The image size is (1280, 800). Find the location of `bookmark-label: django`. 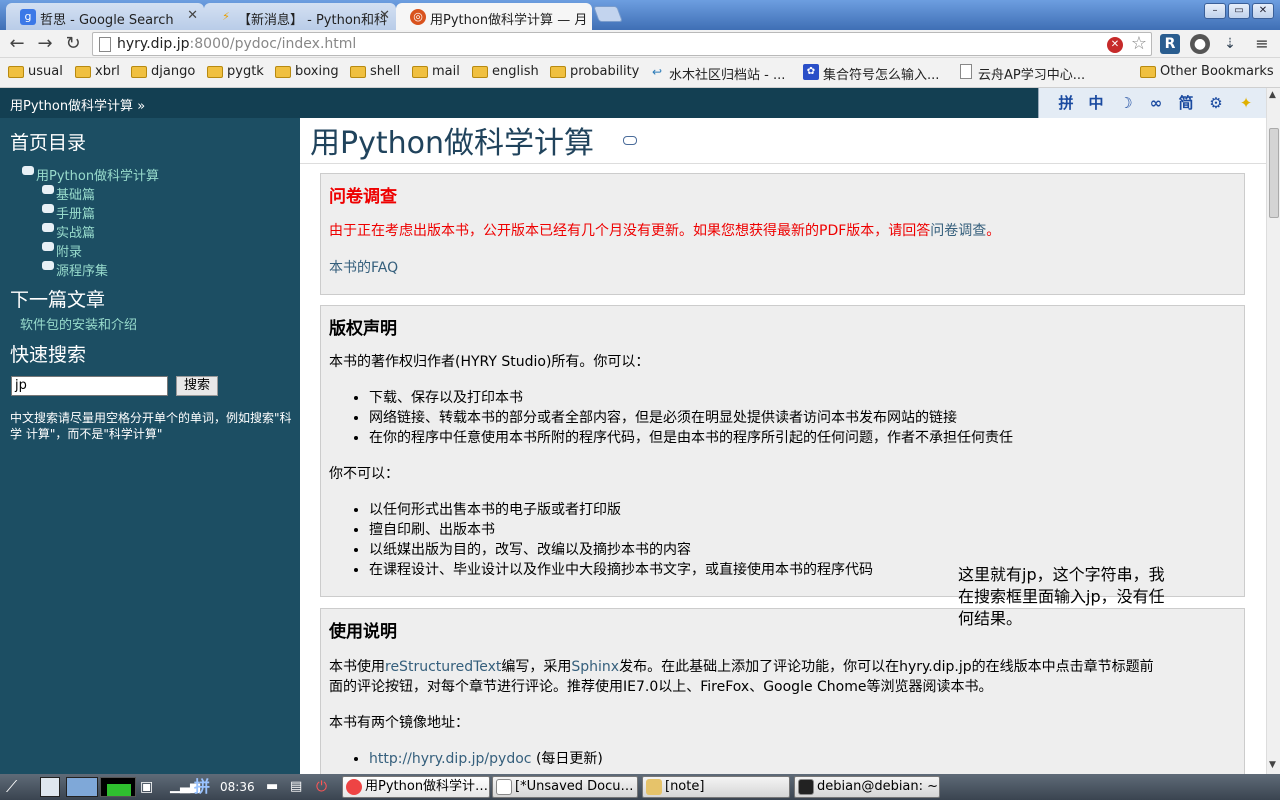

bookmark-label: django is located at coordinates (173, 71).